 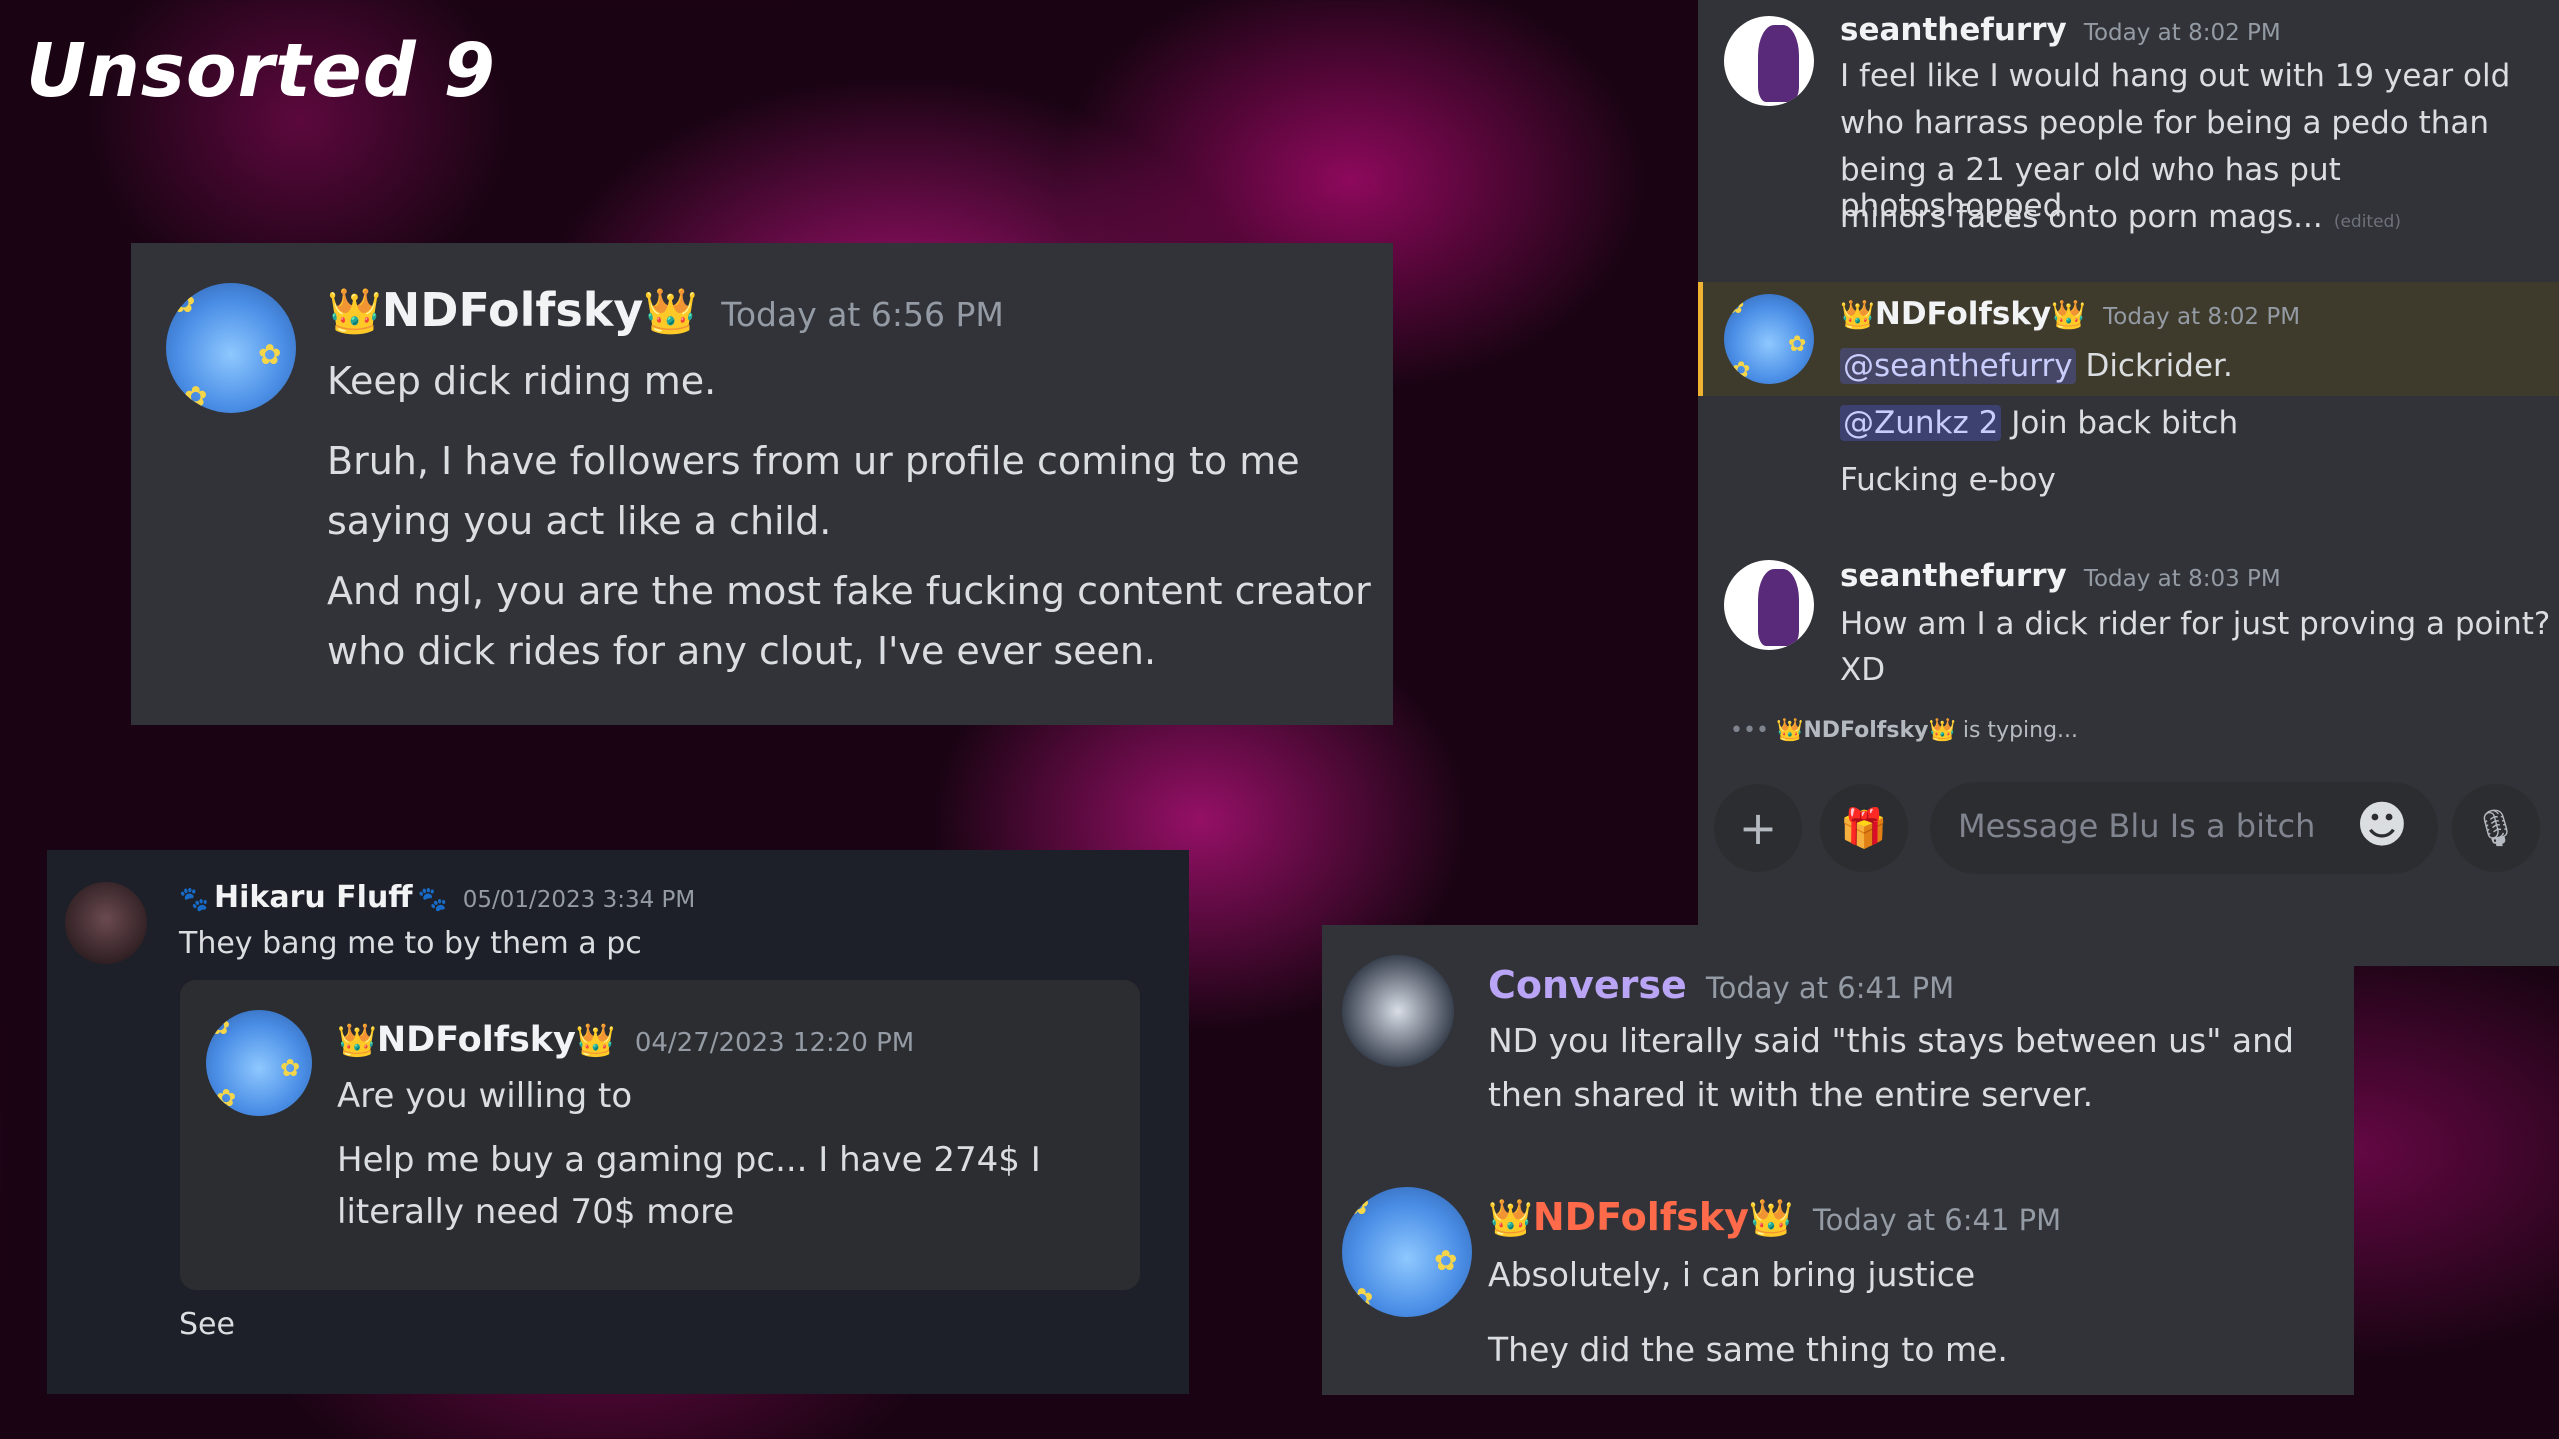 I want to click on message-header: seanthefurry Today at 8:02 PM, so click(x=2060, y=30).